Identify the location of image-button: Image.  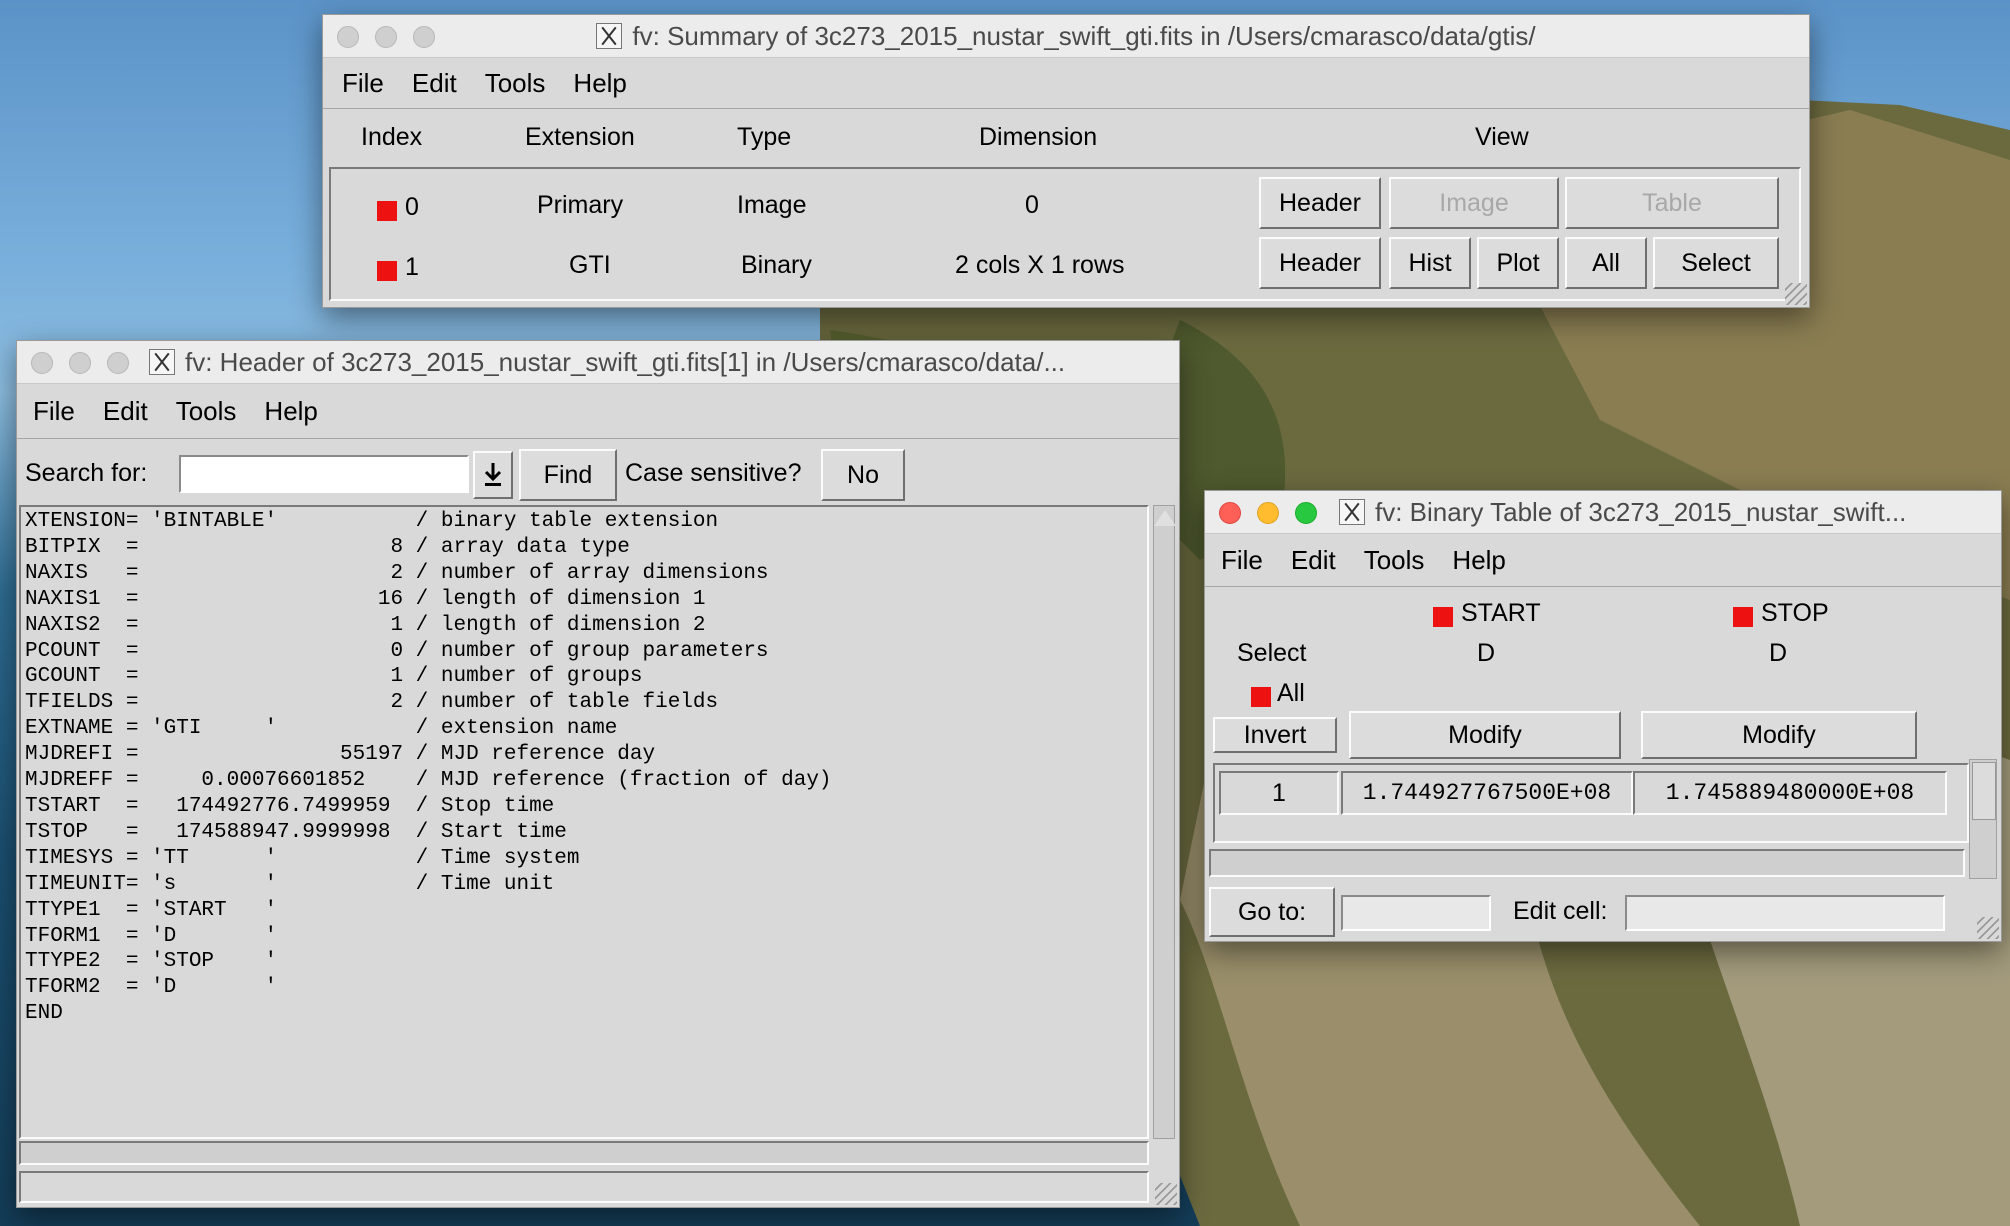
(1474, 203).